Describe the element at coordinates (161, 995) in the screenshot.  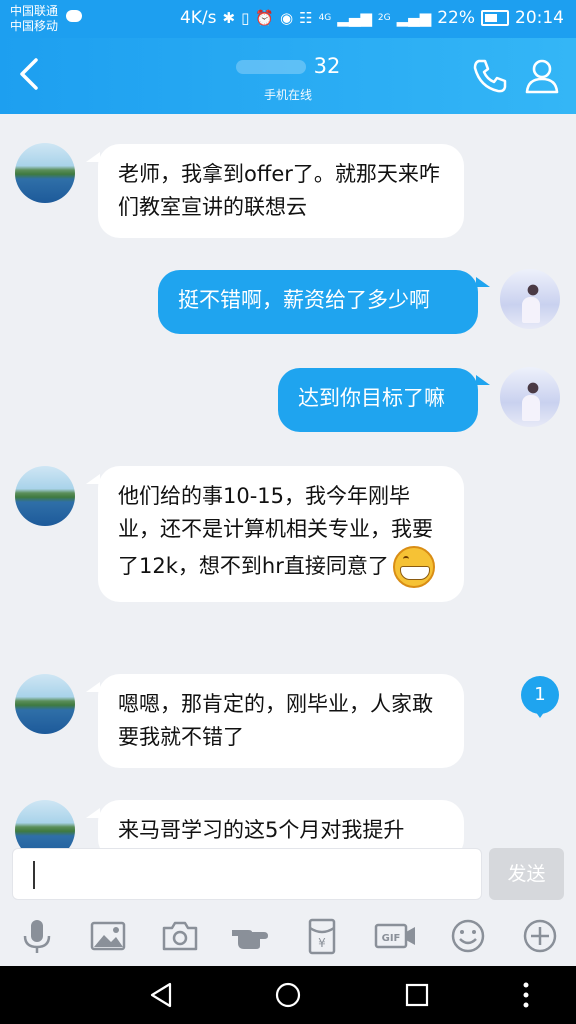
I see `nav-back-icon` at that location.